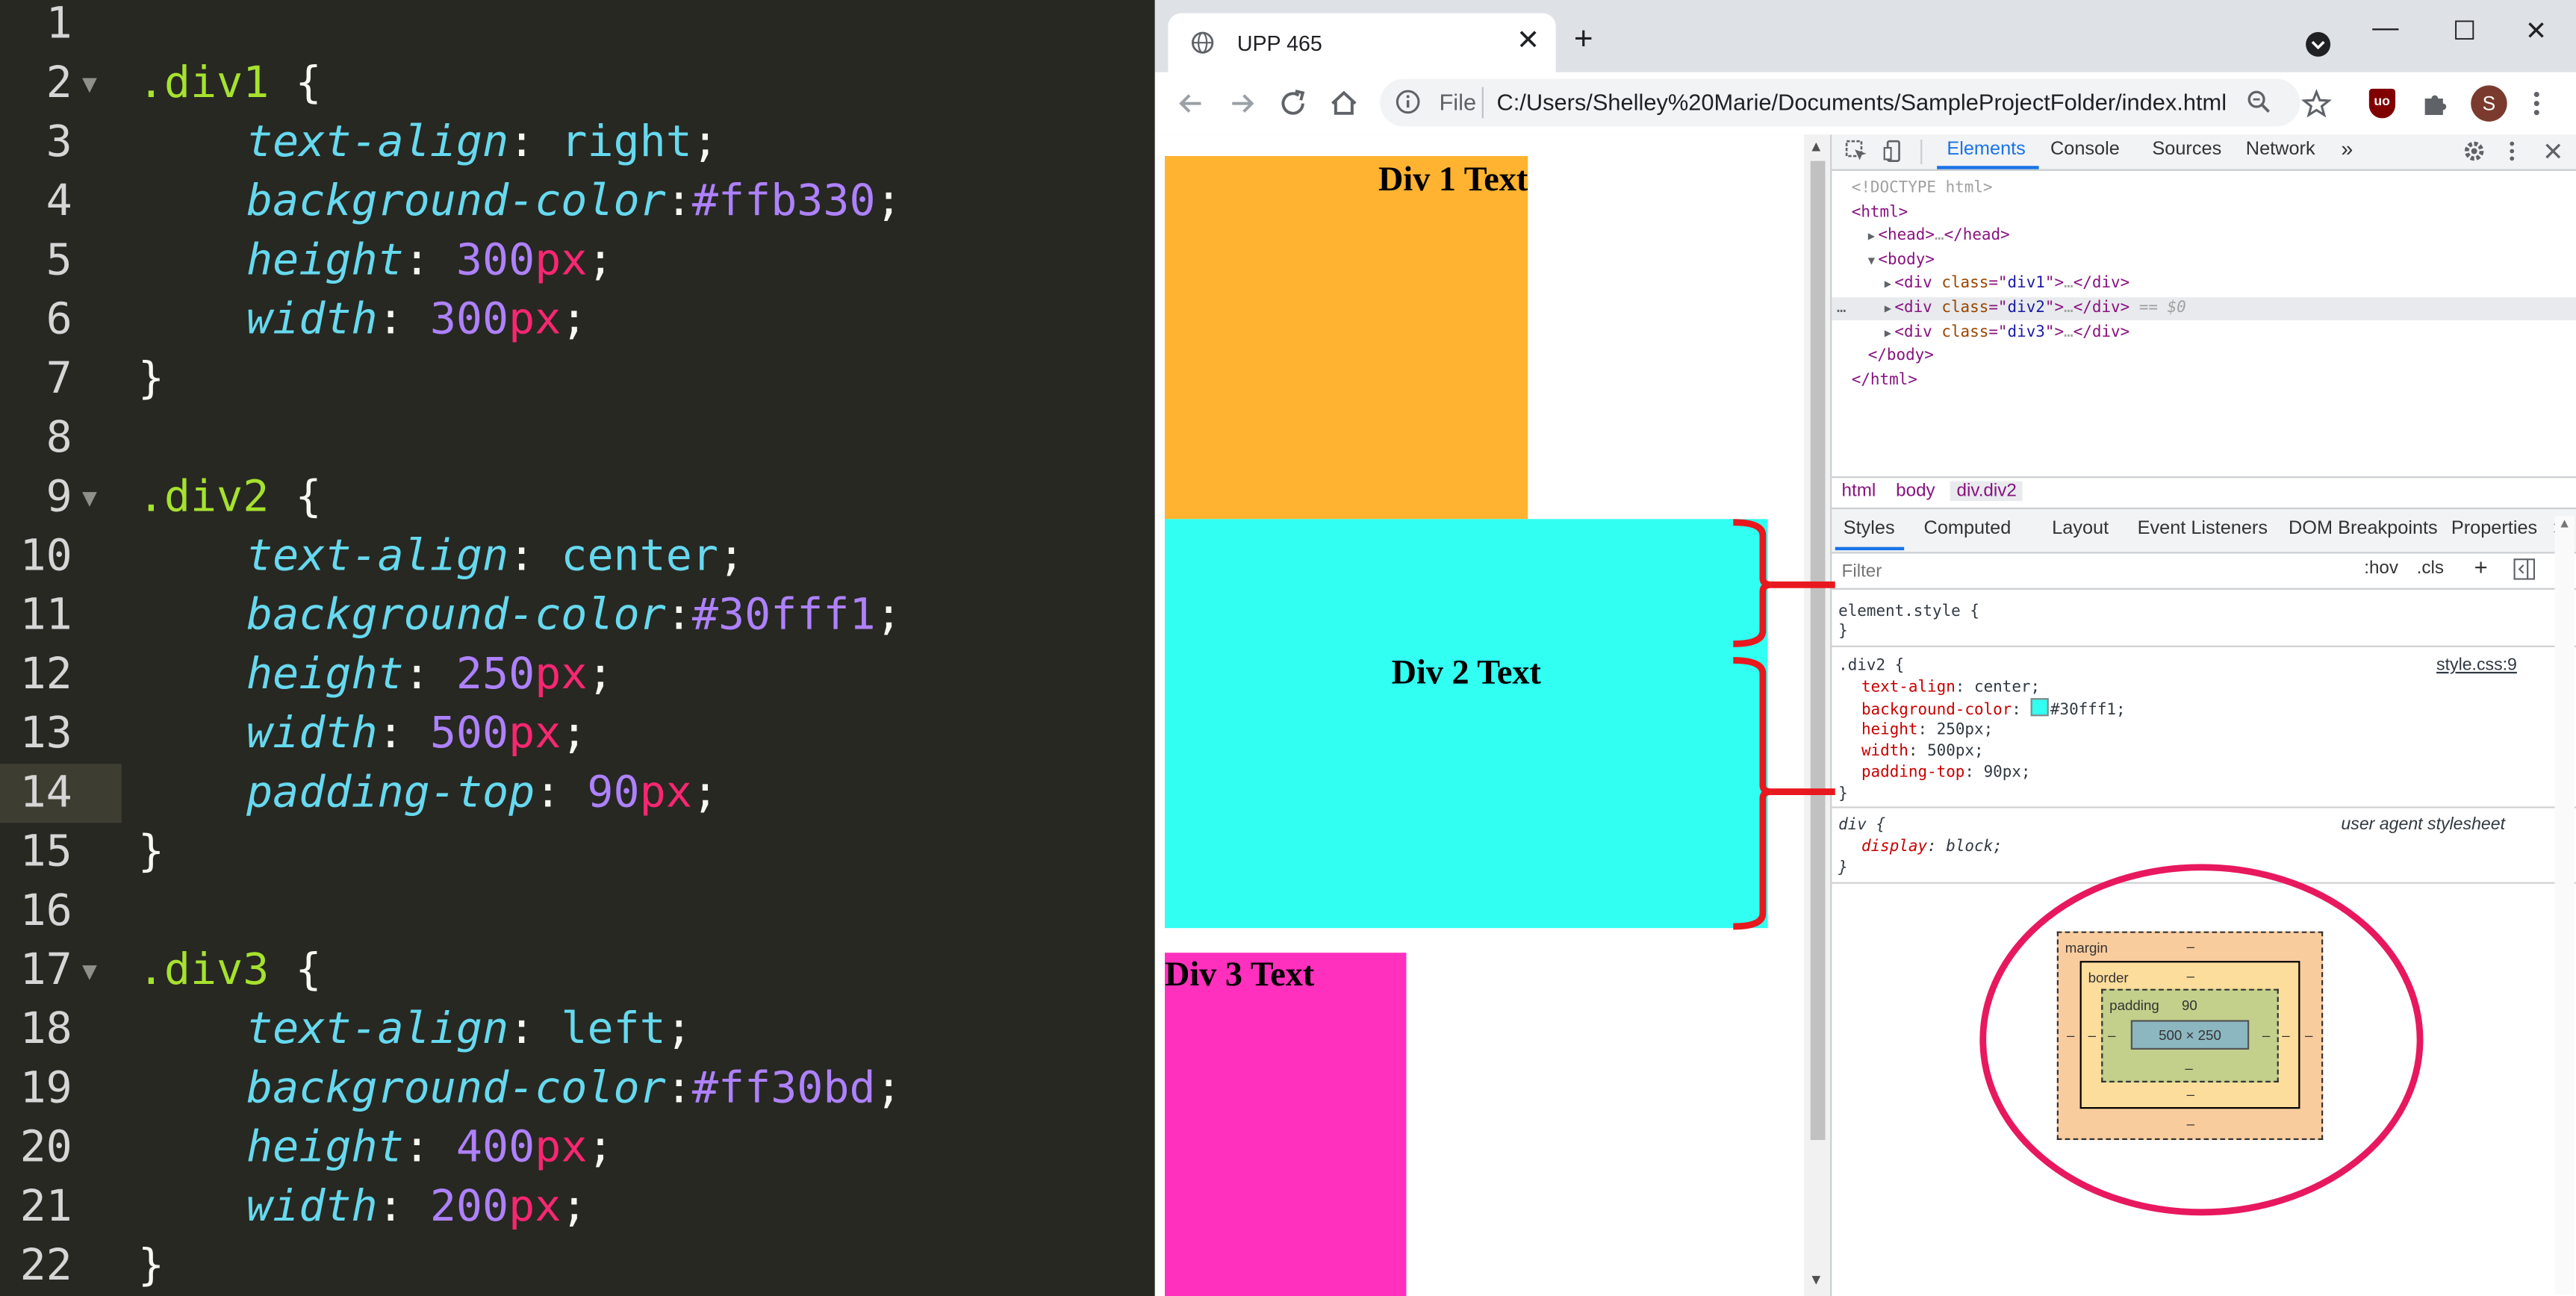 The height and width of the screenshot is (1296, 2576). I want to click on color-swatch, so click(2039, 707).